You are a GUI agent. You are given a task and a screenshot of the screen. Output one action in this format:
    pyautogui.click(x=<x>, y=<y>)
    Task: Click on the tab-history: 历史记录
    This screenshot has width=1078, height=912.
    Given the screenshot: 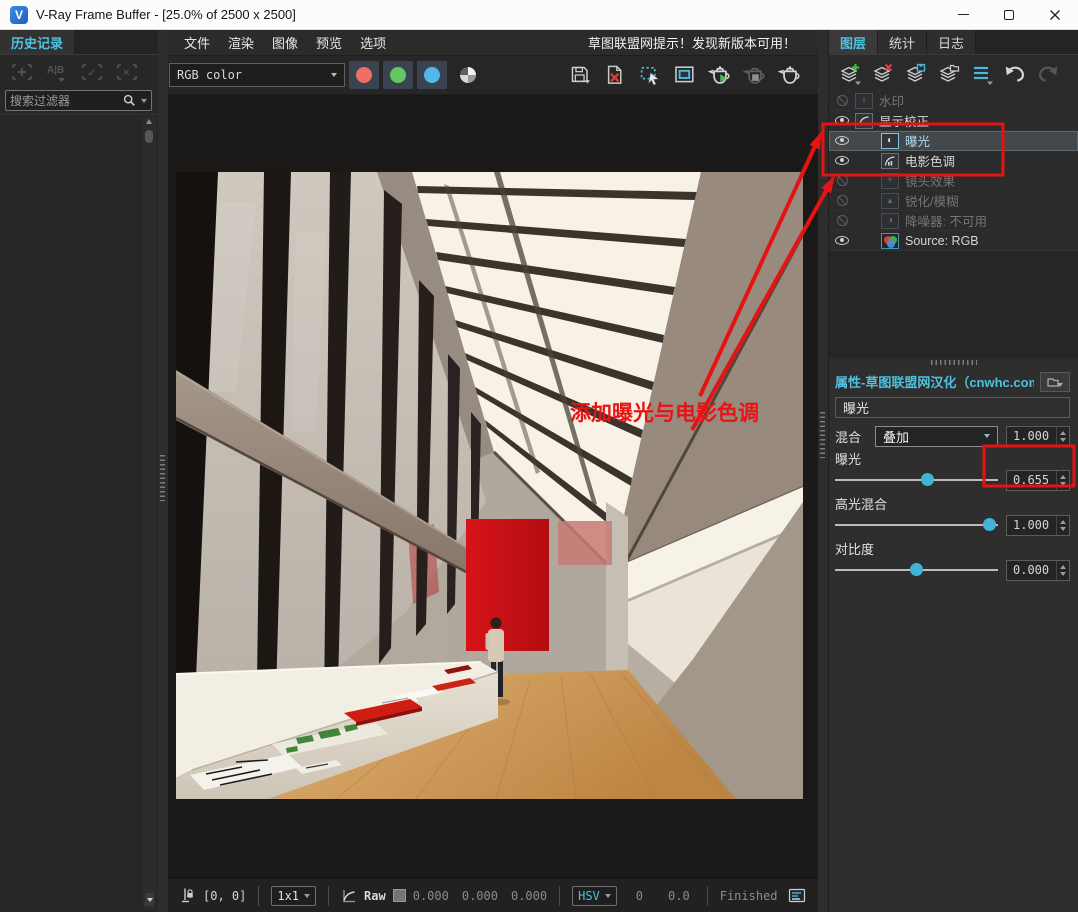 What is the action you would take?
    pyautogui.click(x=37, y=42)
    